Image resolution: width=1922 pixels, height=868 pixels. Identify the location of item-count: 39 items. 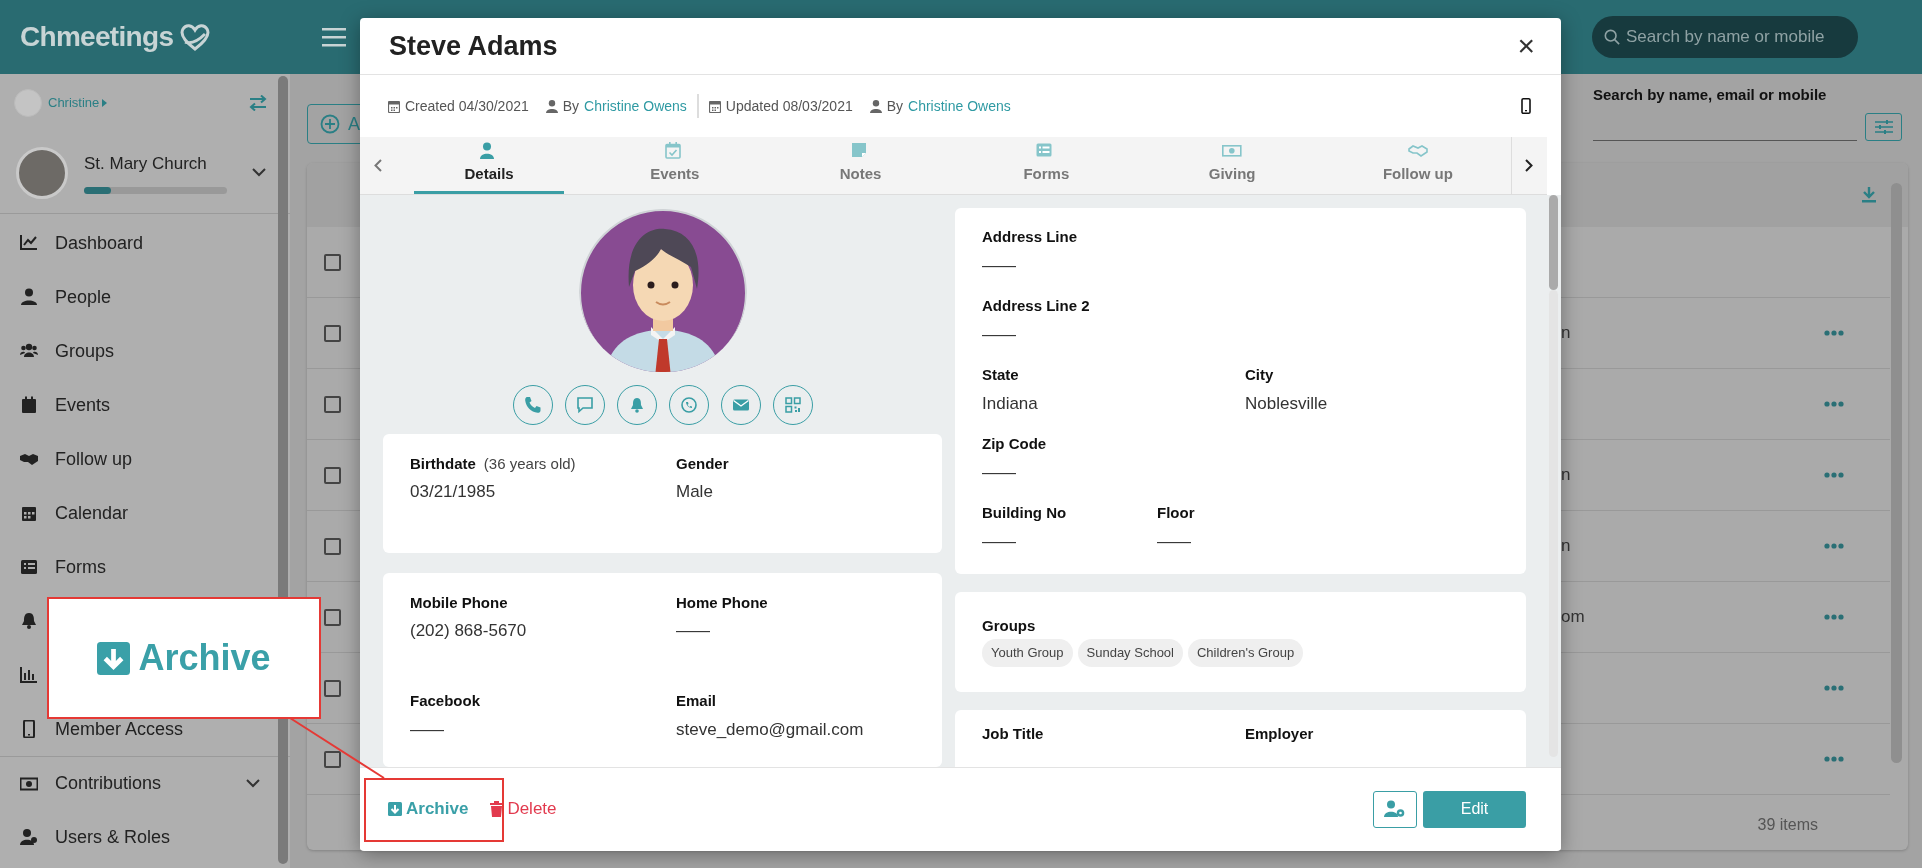
(1787, 825).